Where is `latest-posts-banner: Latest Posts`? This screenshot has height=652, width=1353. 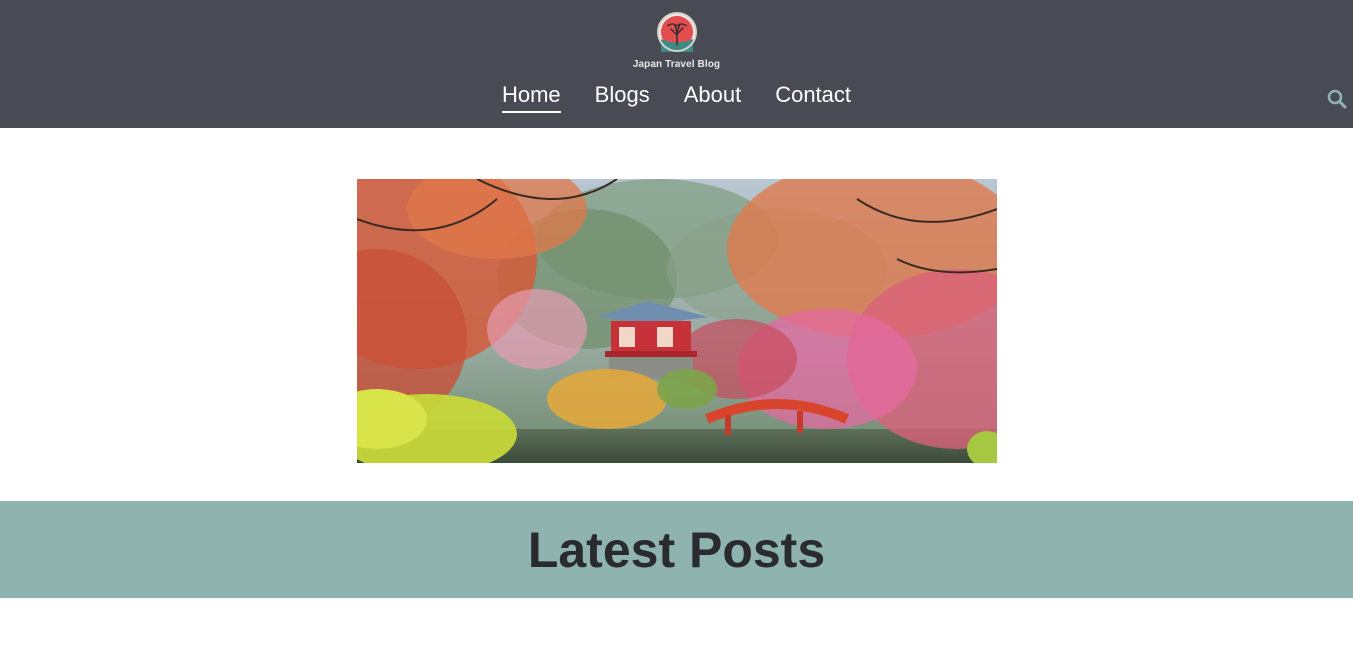
latest-posts-banner: Latest Posts is located at coordinates (676, 549).